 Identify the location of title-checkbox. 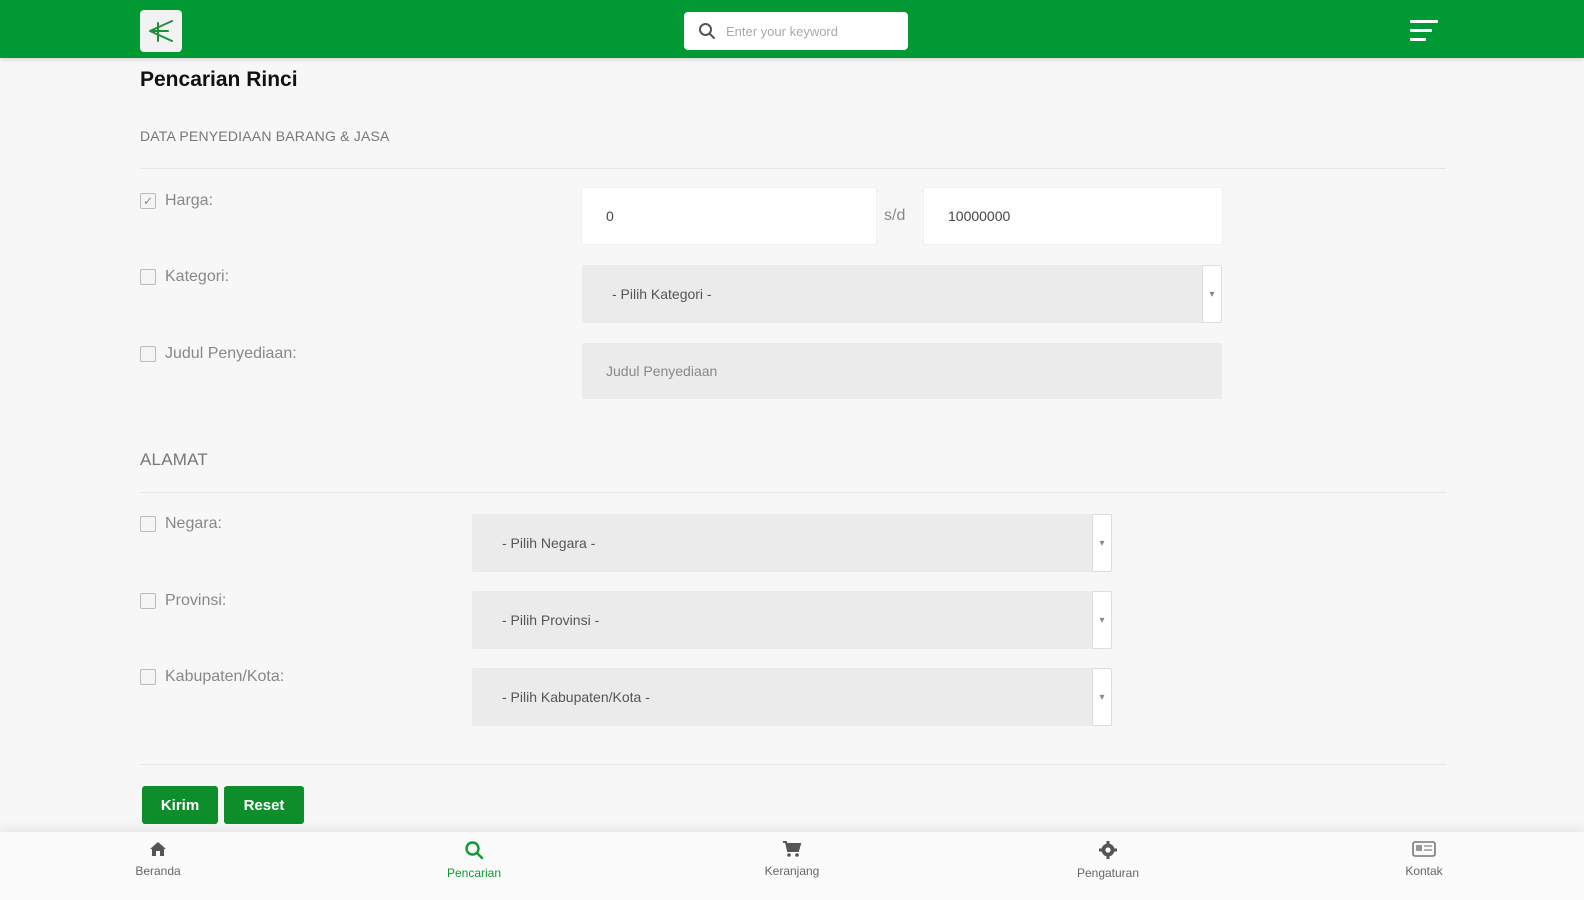
(148, 354).